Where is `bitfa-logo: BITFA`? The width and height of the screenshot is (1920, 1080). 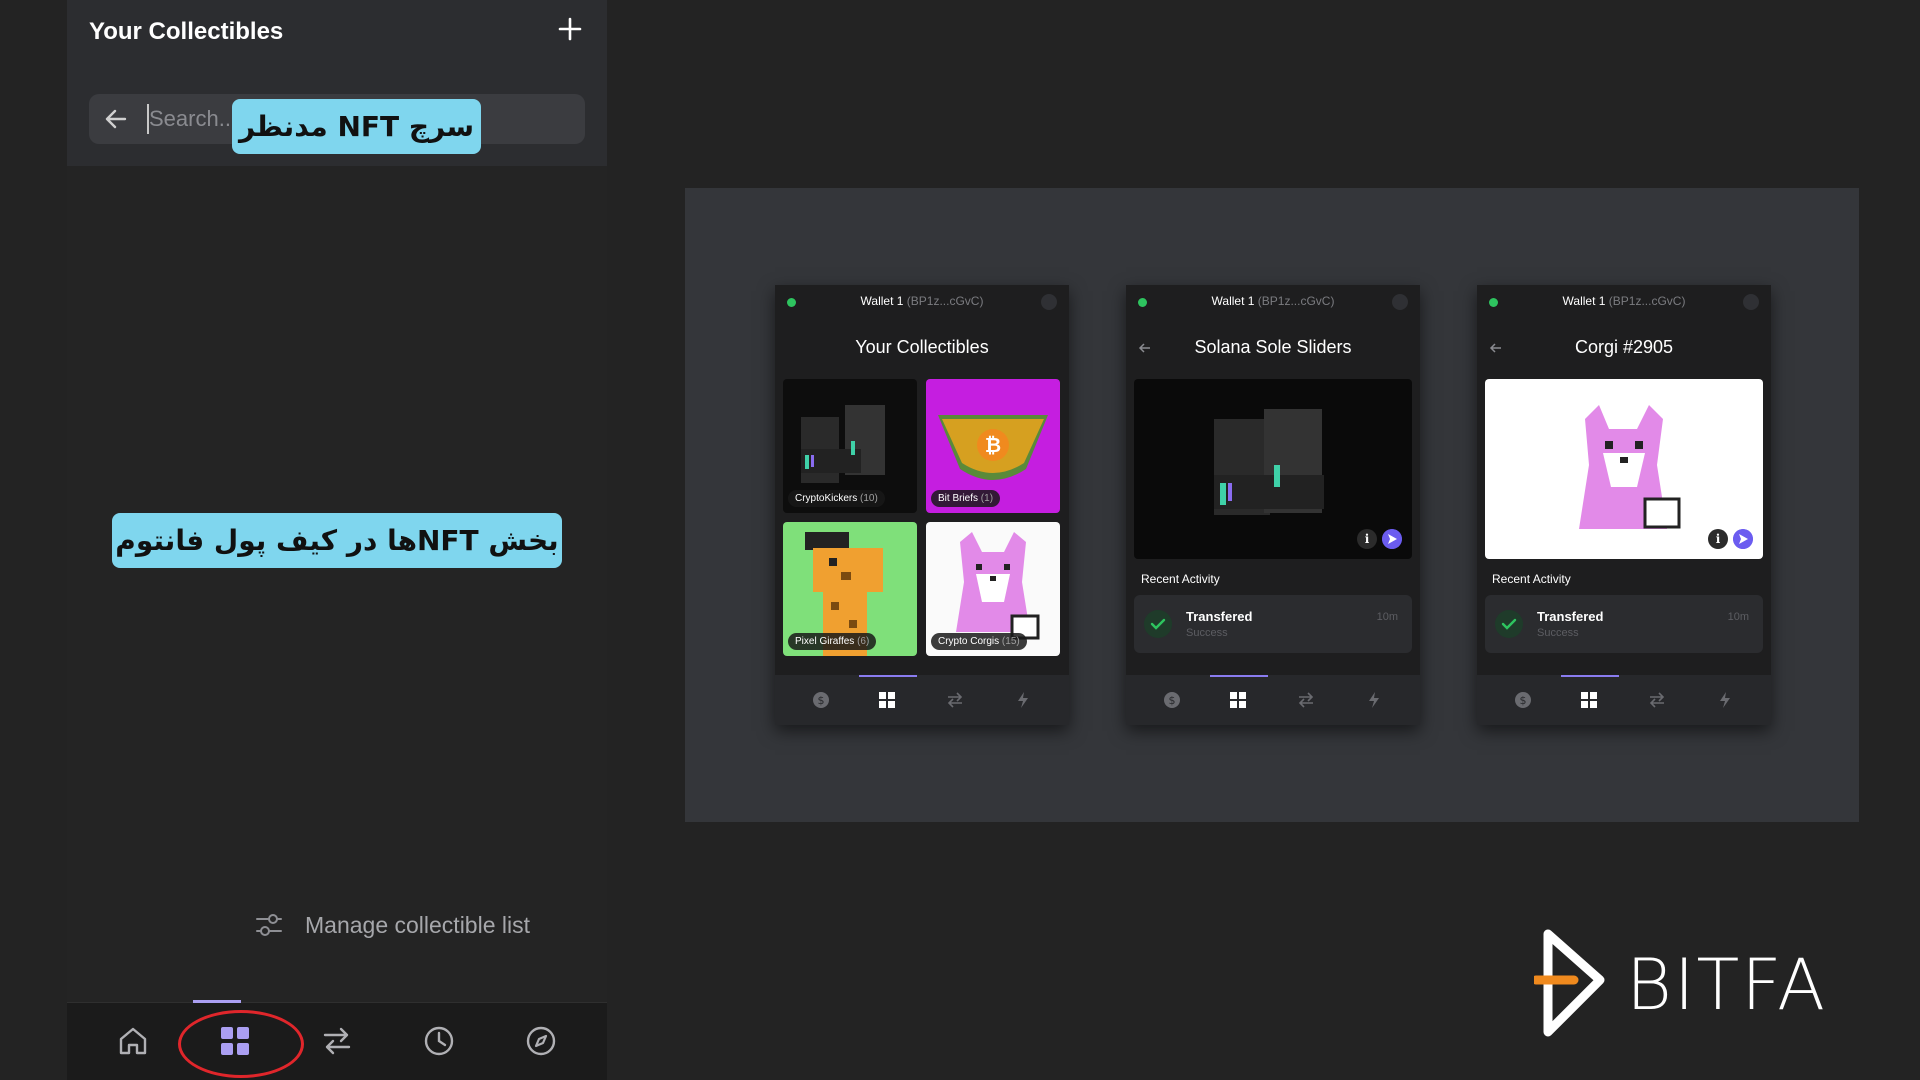
bitfa-logo: BITFA is located at coordinates (1682, 983).